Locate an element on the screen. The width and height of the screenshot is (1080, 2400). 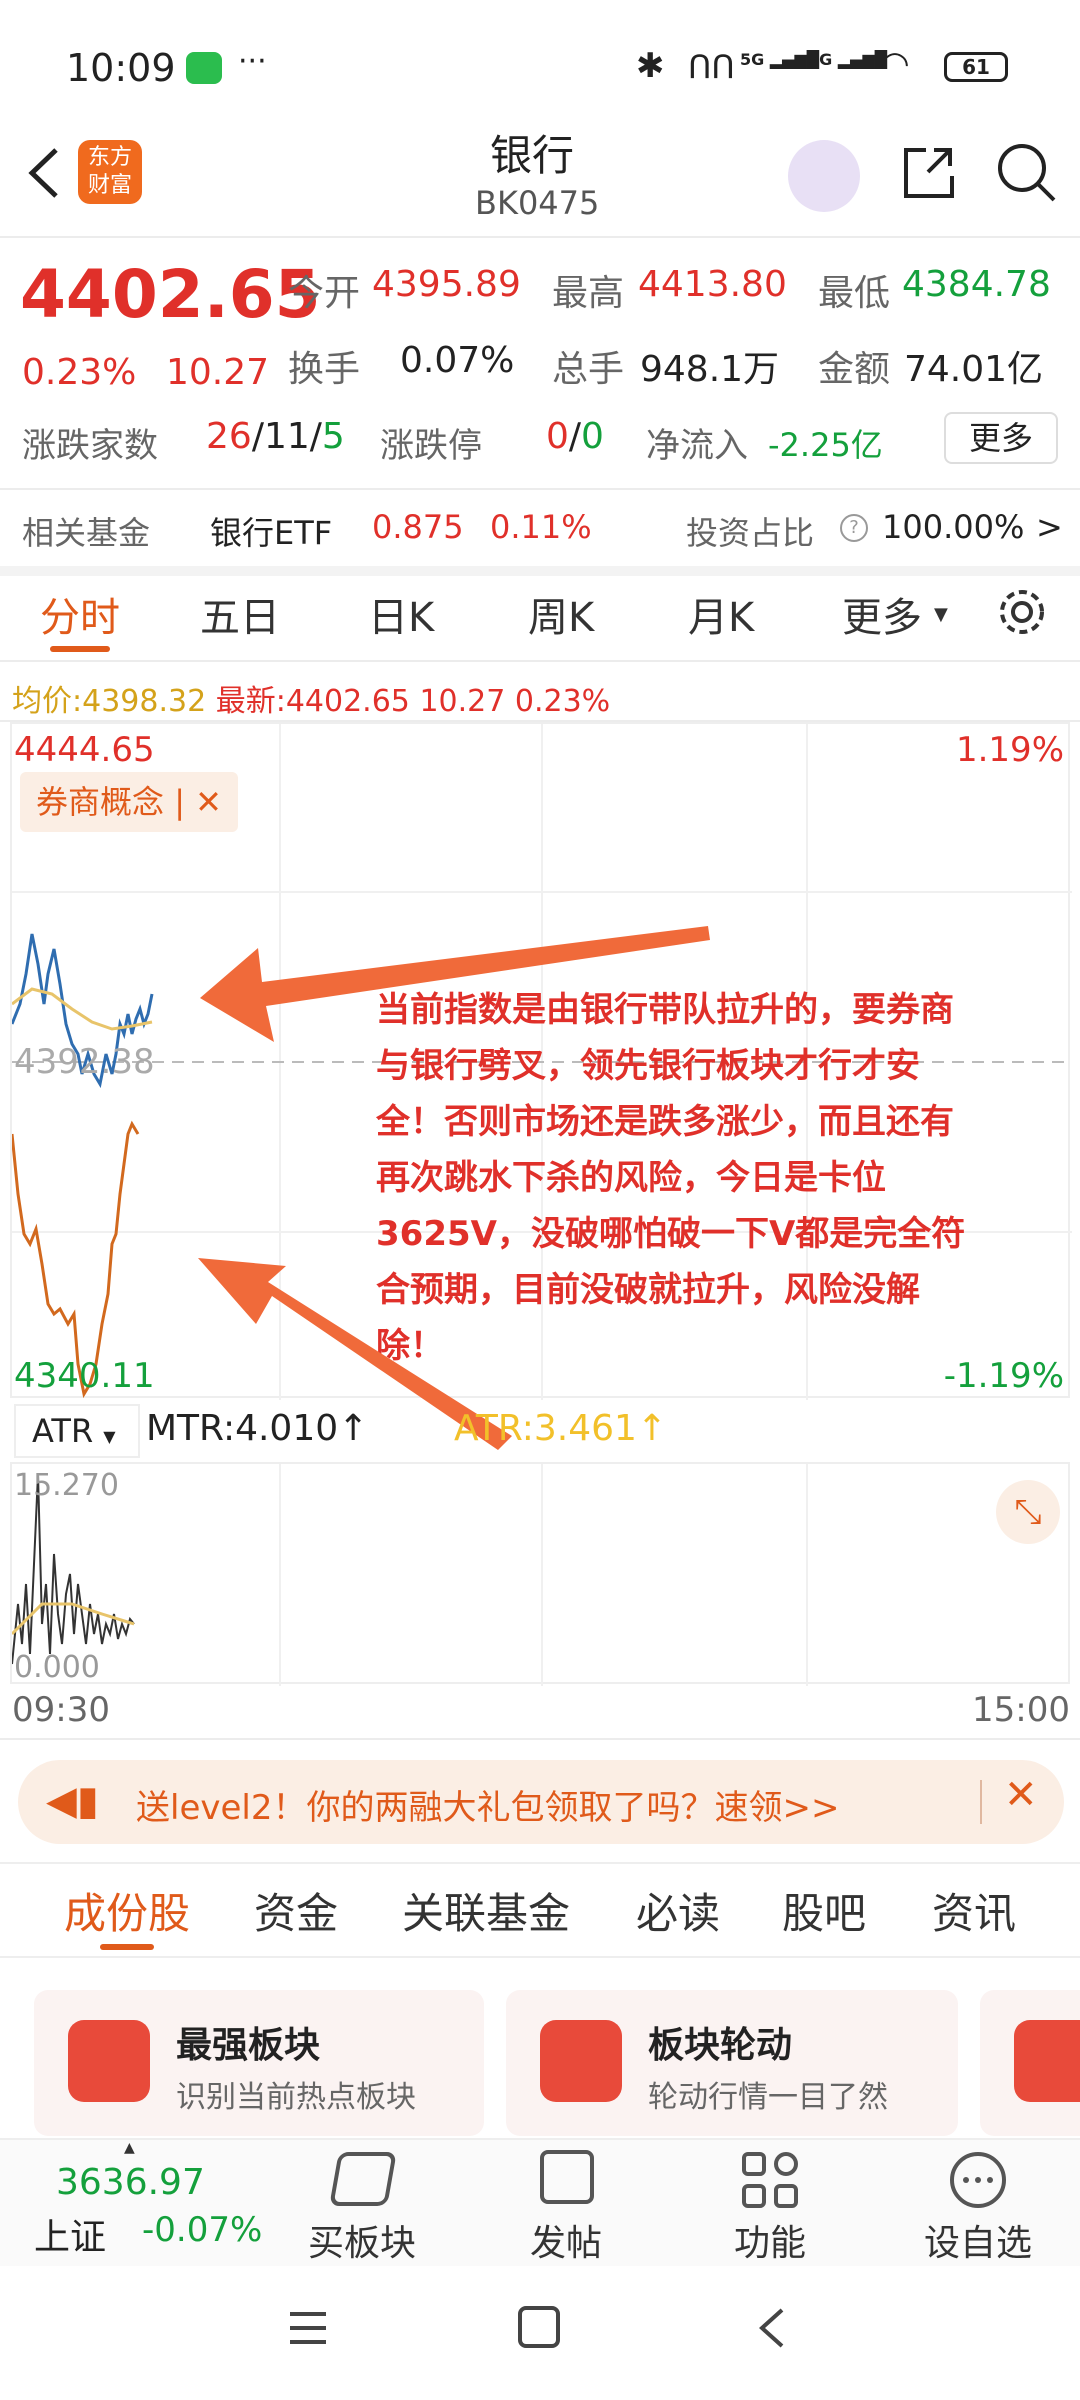
index-name: 上证 is located at coordinates (70, 2237).